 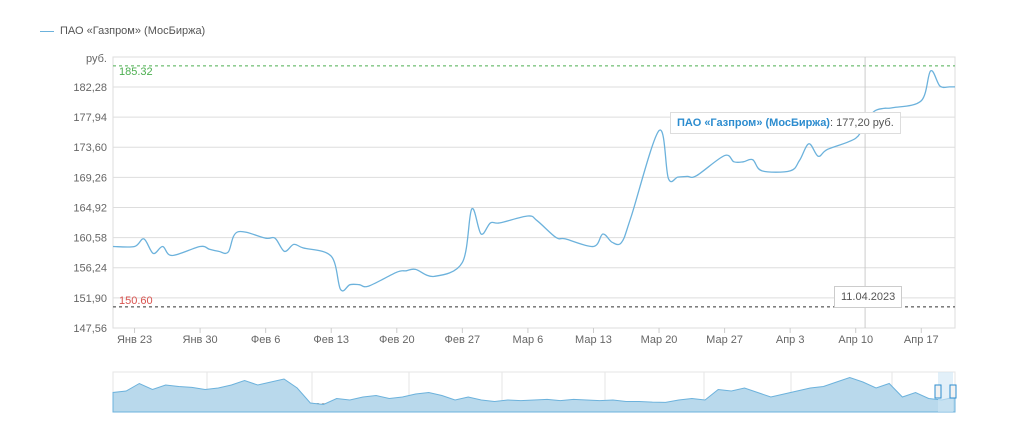 I want to click on tooltip: ПАО «Газпром» (МосБиржа): 177,20 руб., so click(x=785, y=123).